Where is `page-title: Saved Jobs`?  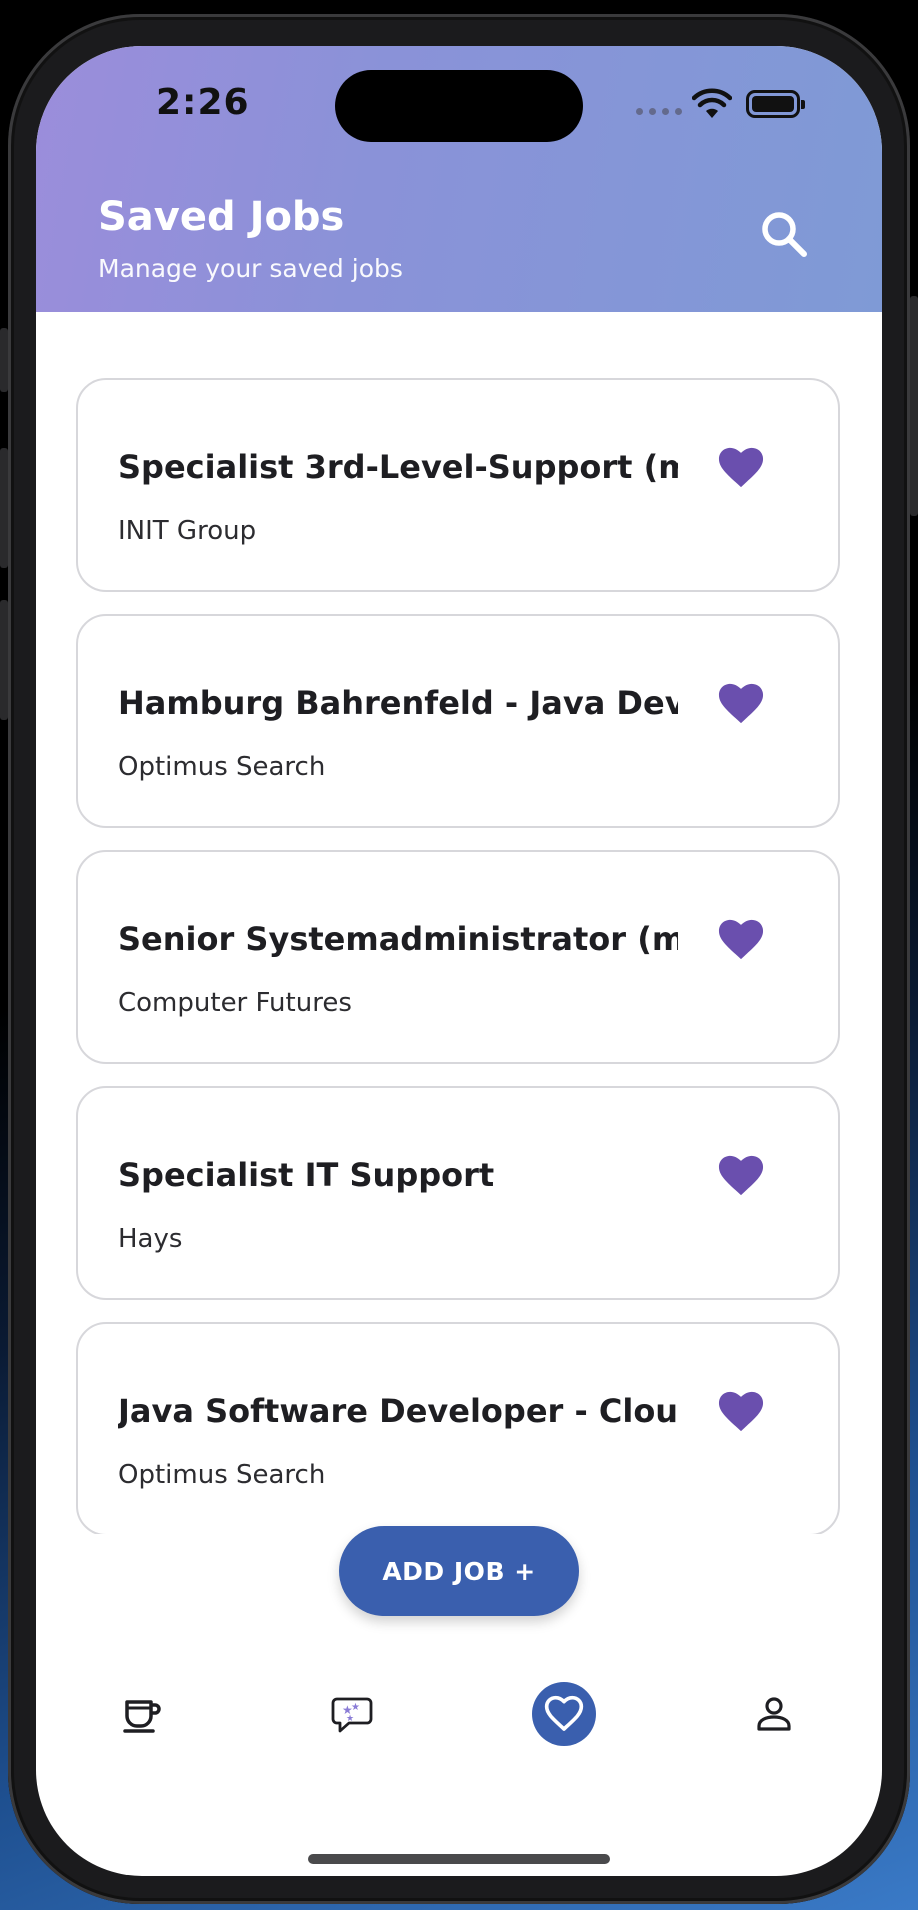 page-title: Saved Jobs is located at coordinates (221, 217).